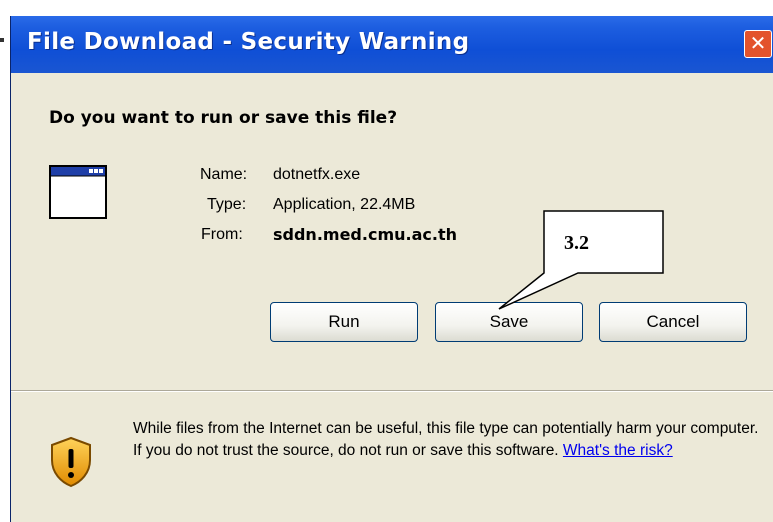 This screenshot has height=522, width=773. What do you see at coordinates (224, 174) in the screenshot?
I see `name-label: Name:` at bounding box center [224, 174].